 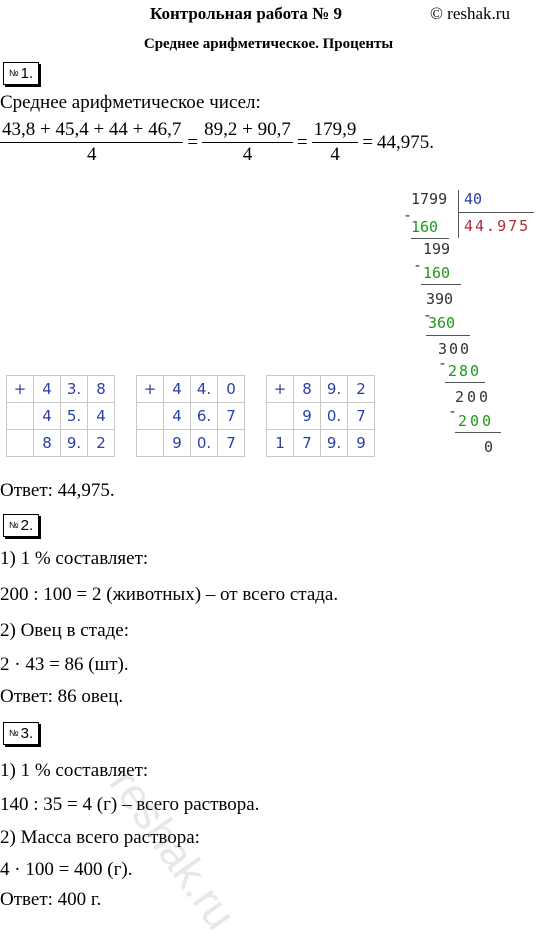 What do you see at coordinates (65, 630) in the screenshot?
I see `task2-line: 2) Овец в стаде:` at bounding box center [65, 630].